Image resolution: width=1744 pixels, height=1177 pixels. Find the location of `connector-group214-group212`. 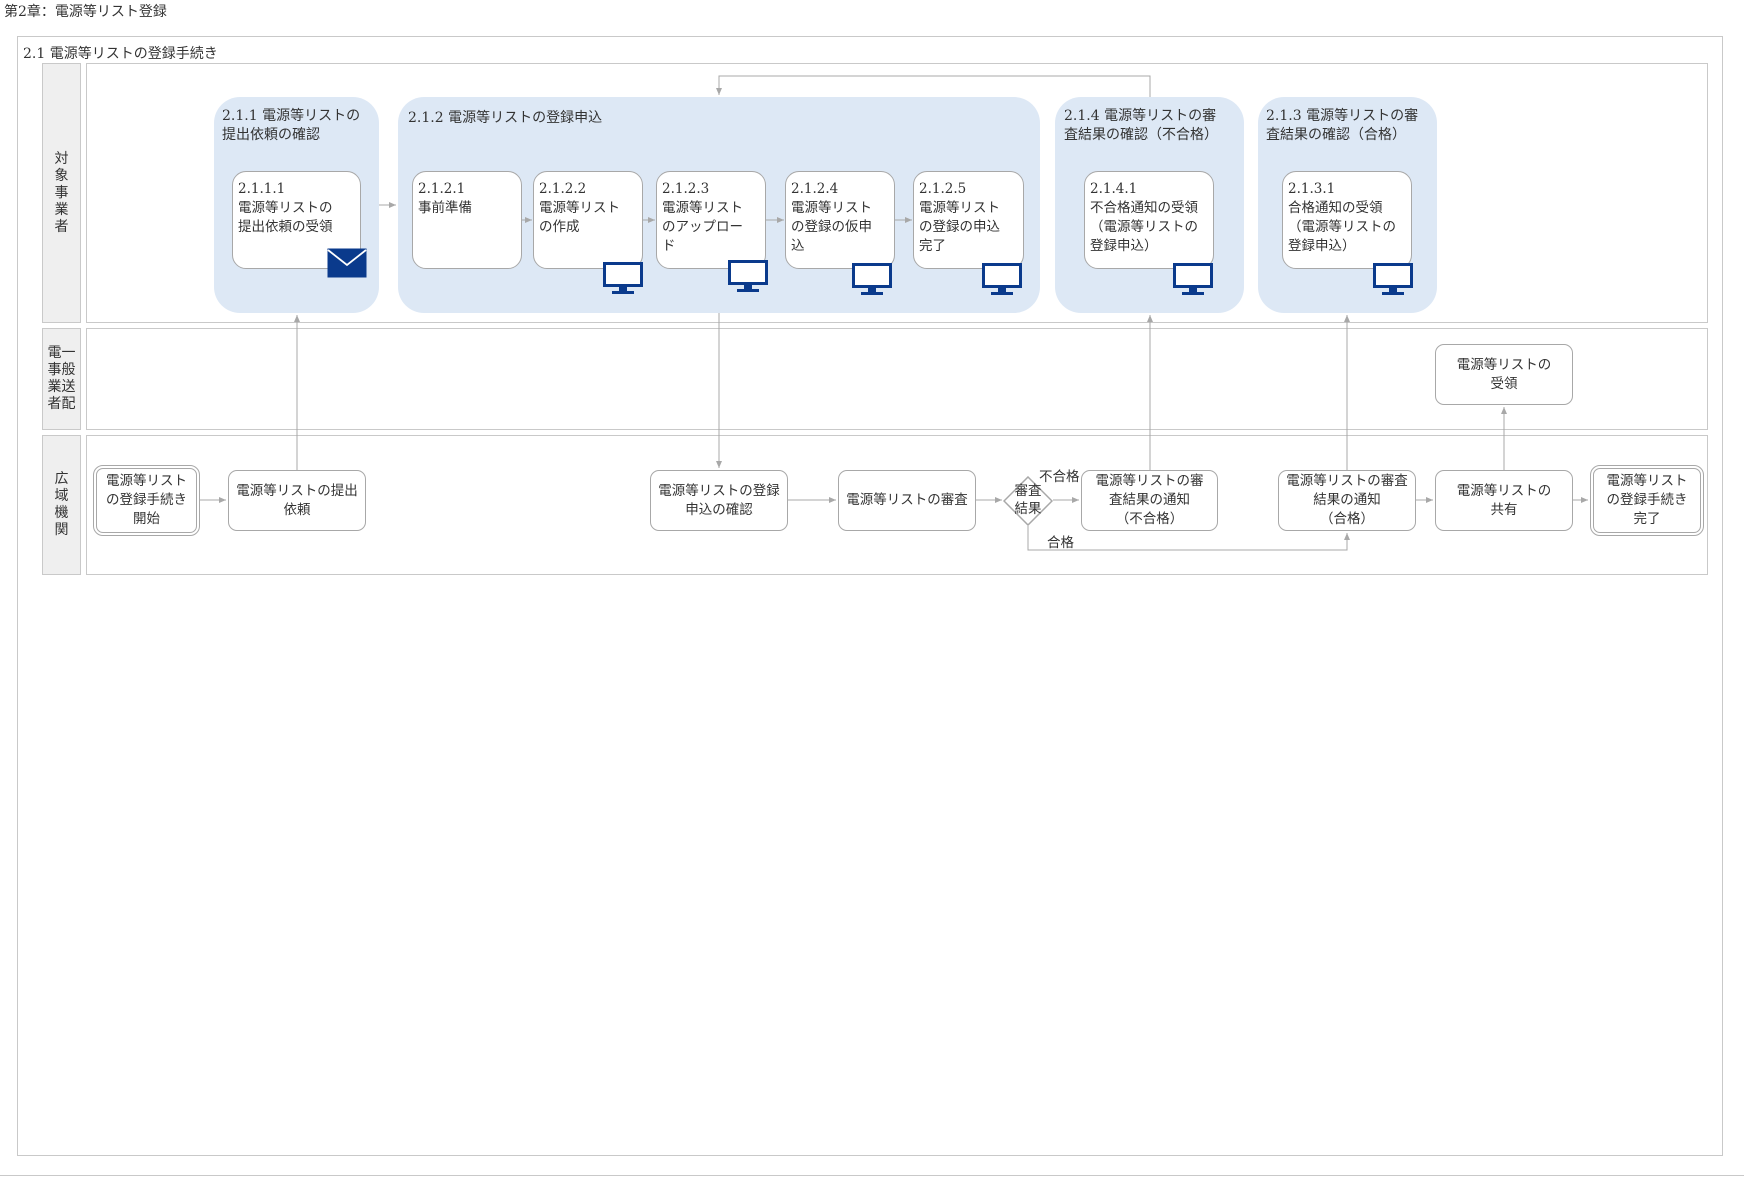

connector-group214-group212 is located at coordinates (933, 86).